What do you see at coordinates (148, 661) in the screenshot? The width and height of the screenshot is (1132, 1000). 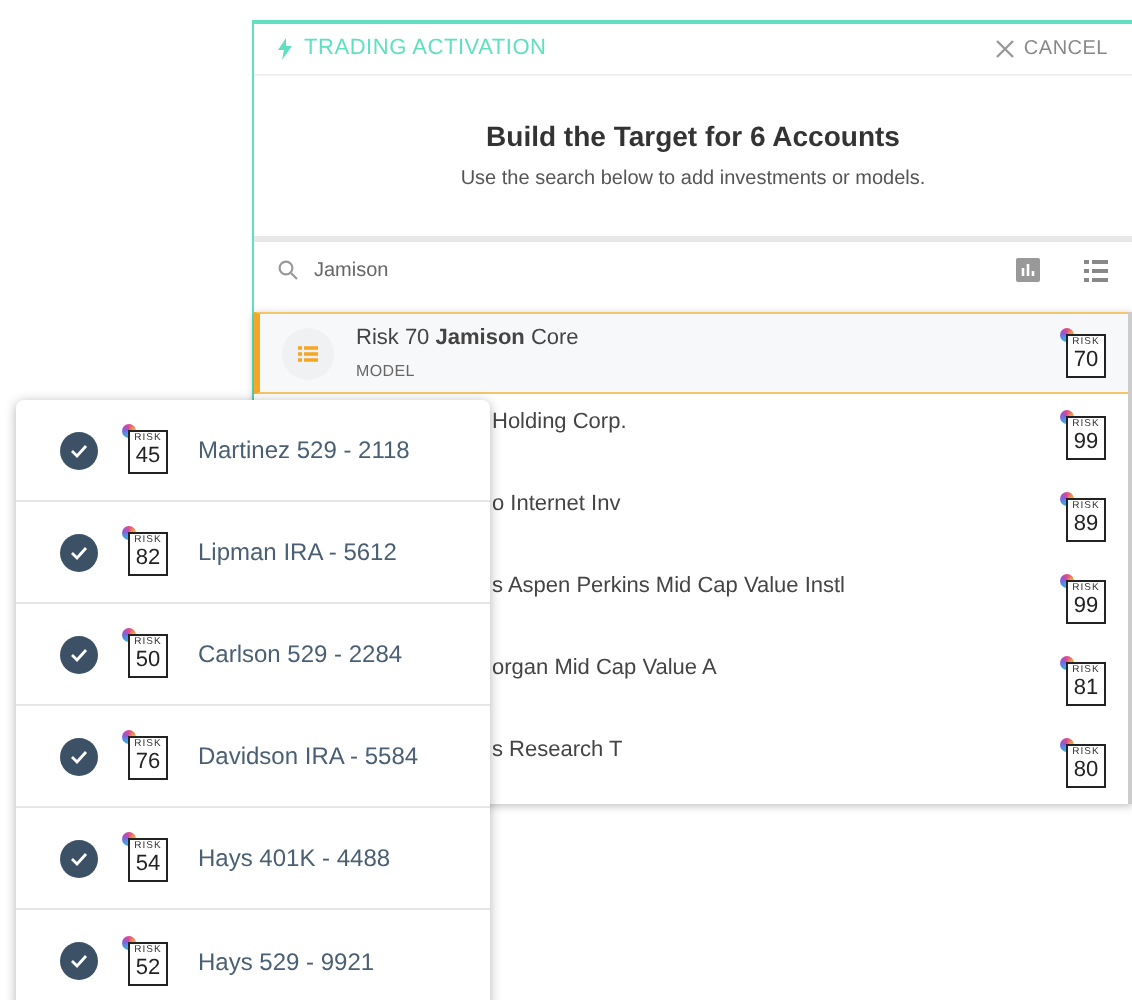 I see `risk-score: 50` at bounding box center [148, 661].